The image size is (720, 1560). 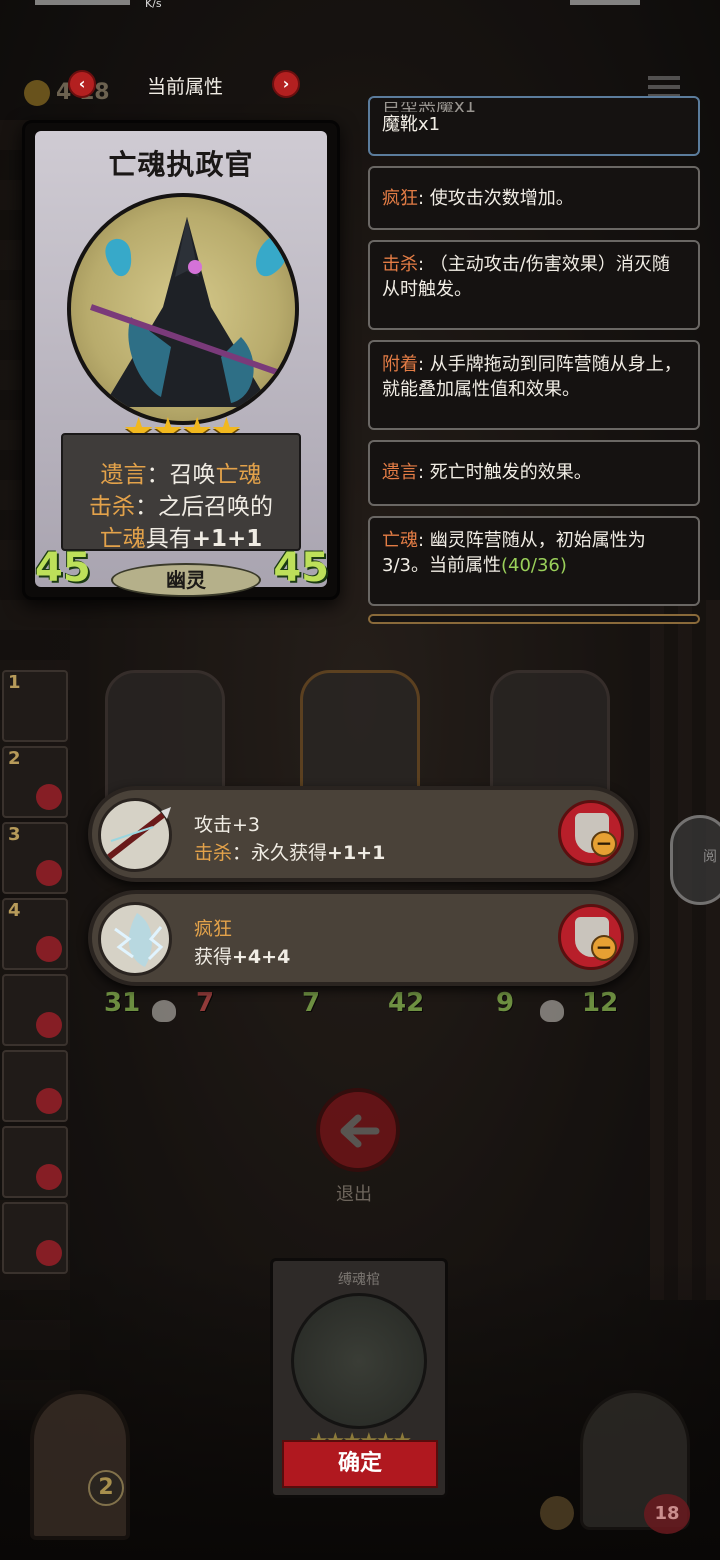 What do you see at coordinates (505, 472) in the screenshot?
I see `panel-text: : 死亡时触发的效果。` at bounding box center [505, 472].